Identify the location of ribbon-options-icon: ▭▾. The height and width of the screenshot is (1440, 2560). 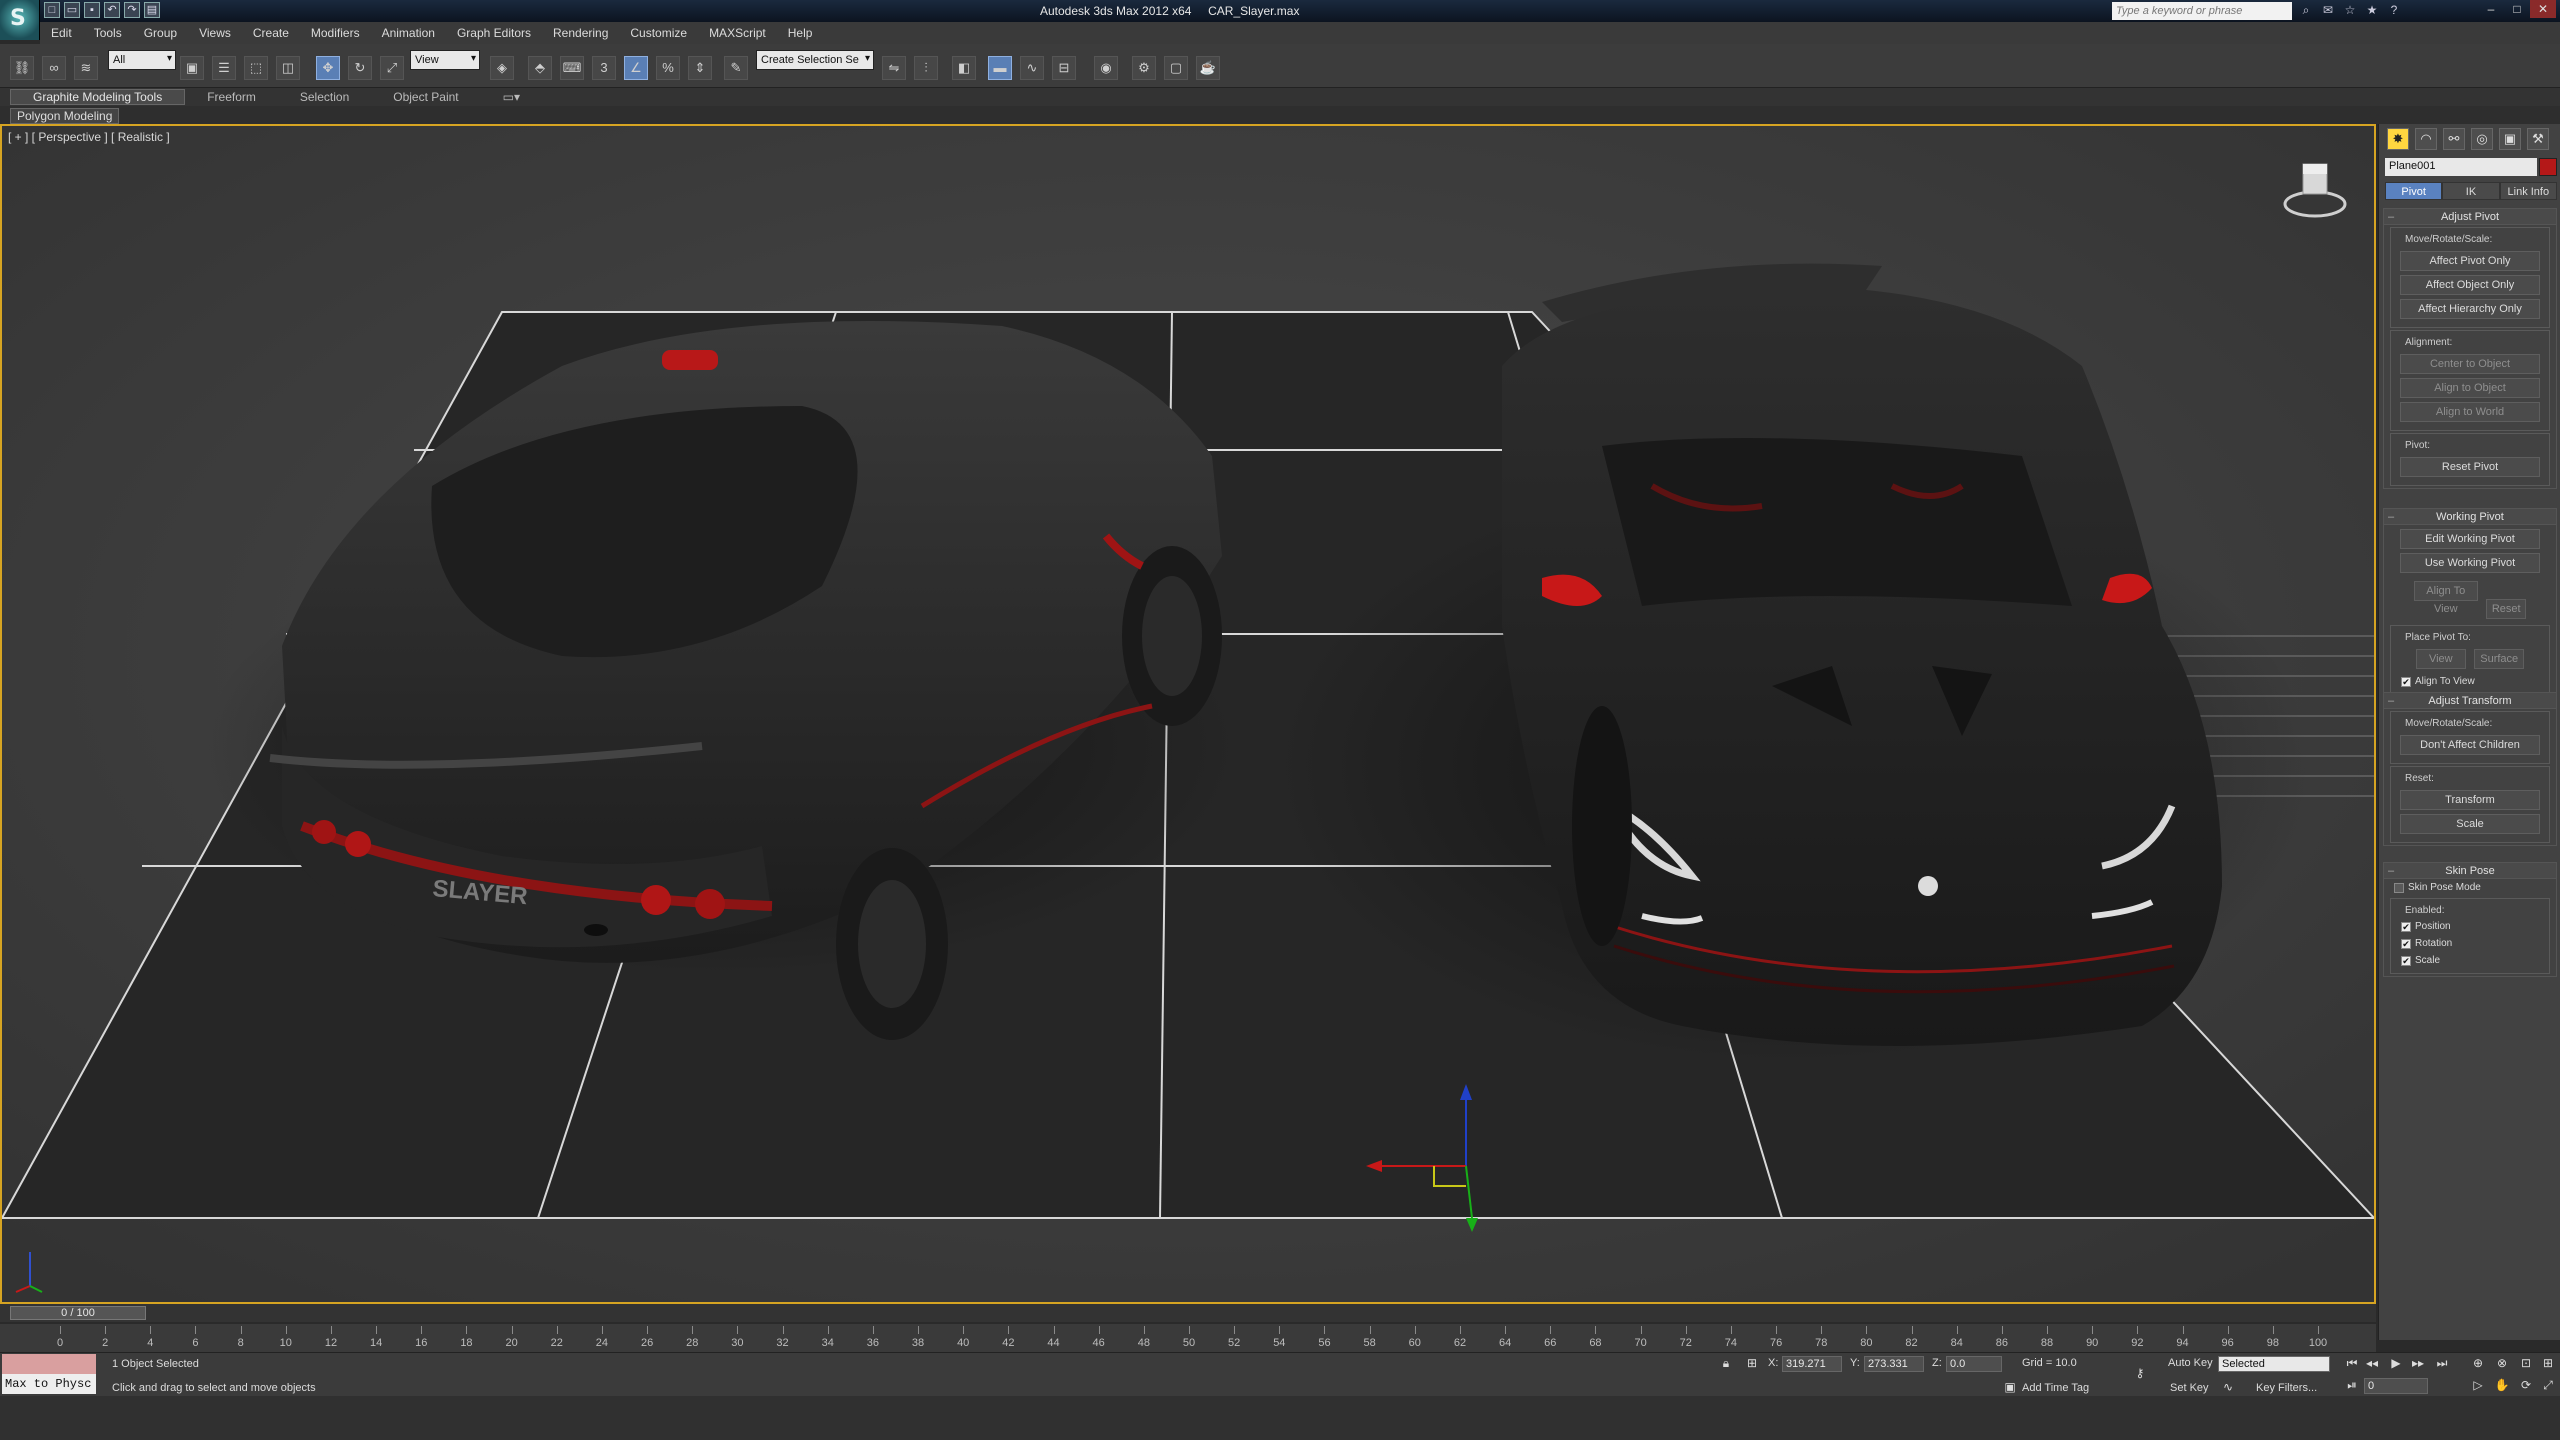
(511, 97).